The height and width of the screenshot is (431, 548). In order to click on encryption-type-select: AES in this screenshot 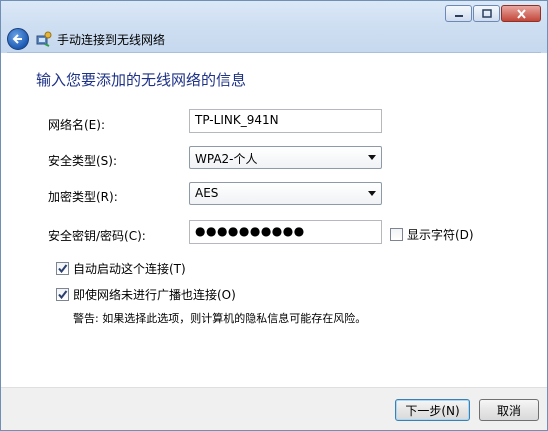, I will do `click(285, 193)`.